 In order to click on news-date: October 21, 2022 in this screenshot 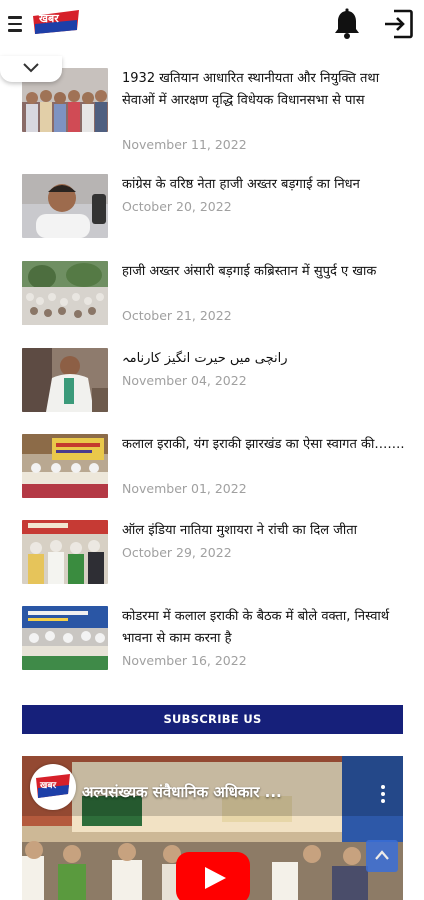, I will do `click(177, 315)`.